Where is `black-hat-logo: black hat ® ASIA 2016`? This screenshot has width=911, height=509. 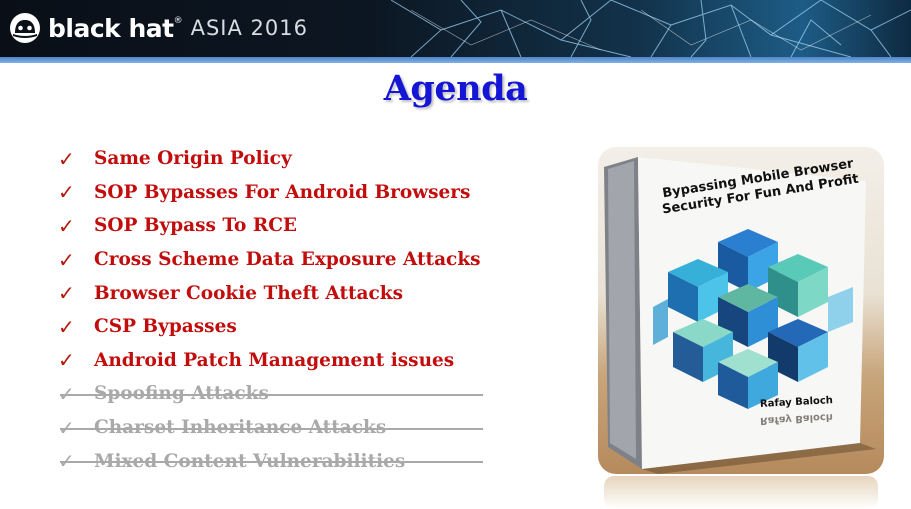
black-hat-logo: black hat ® ASIA 2016 is located at coordinates (158, 28).